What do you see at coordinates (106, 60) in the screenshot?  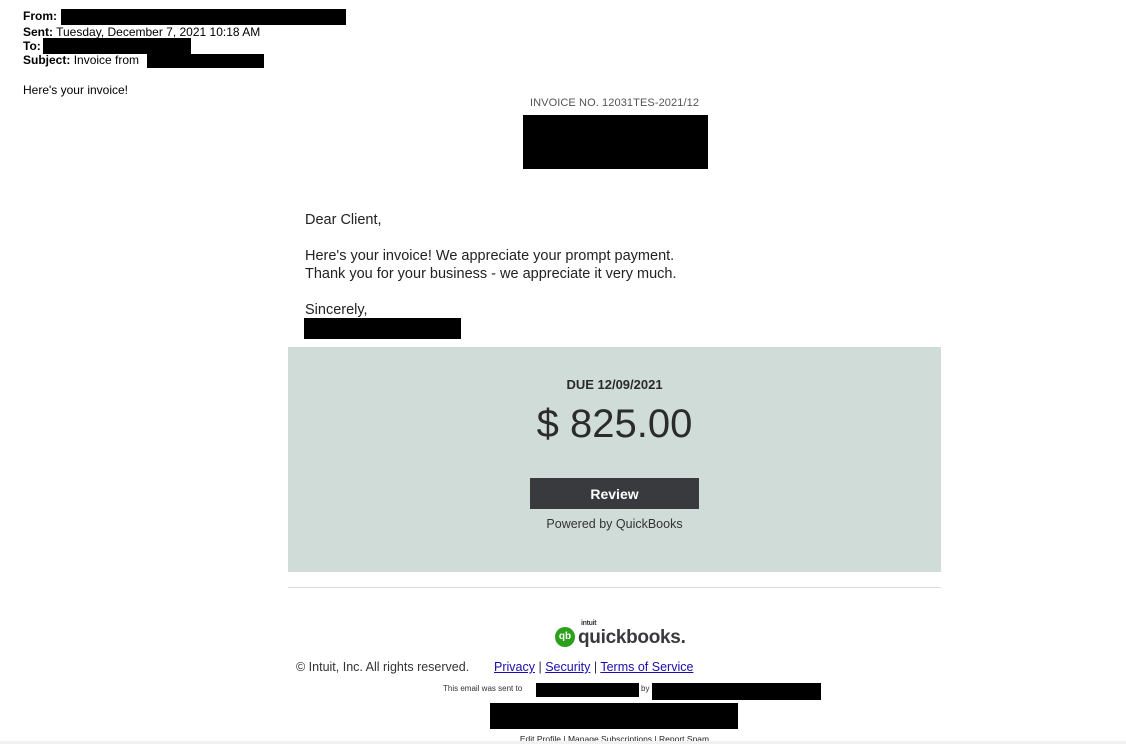 I see `subject-value: Invoice from` at bounding box center [106, 60].